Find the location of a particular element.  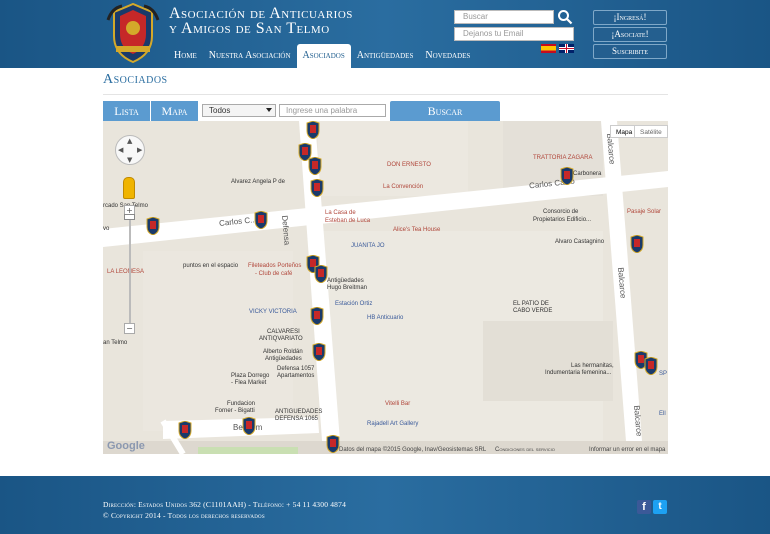

place-label: Hugo Breitman is located at coordinates (347, 288).